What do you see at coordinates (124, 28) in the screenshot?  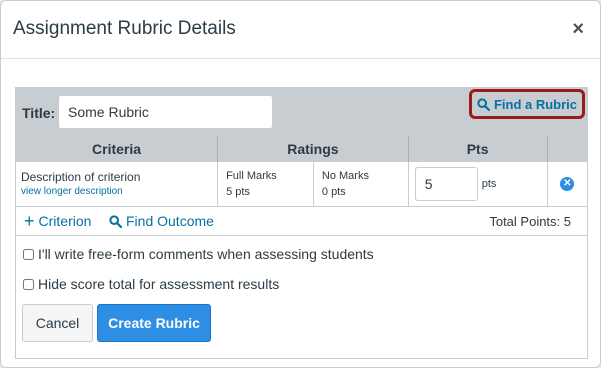 I see `dialog-title: Assignment Rubric Details` at bounding box center [124, 28].